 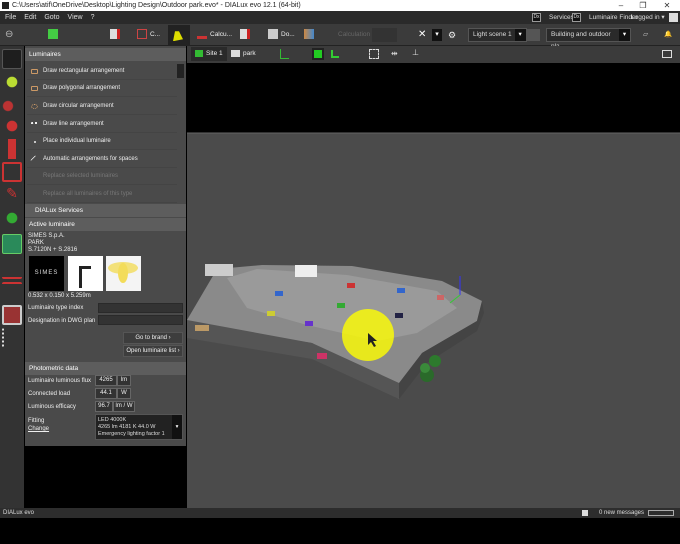 I want to click on scene-options-icon, so click(x=533, y=35).